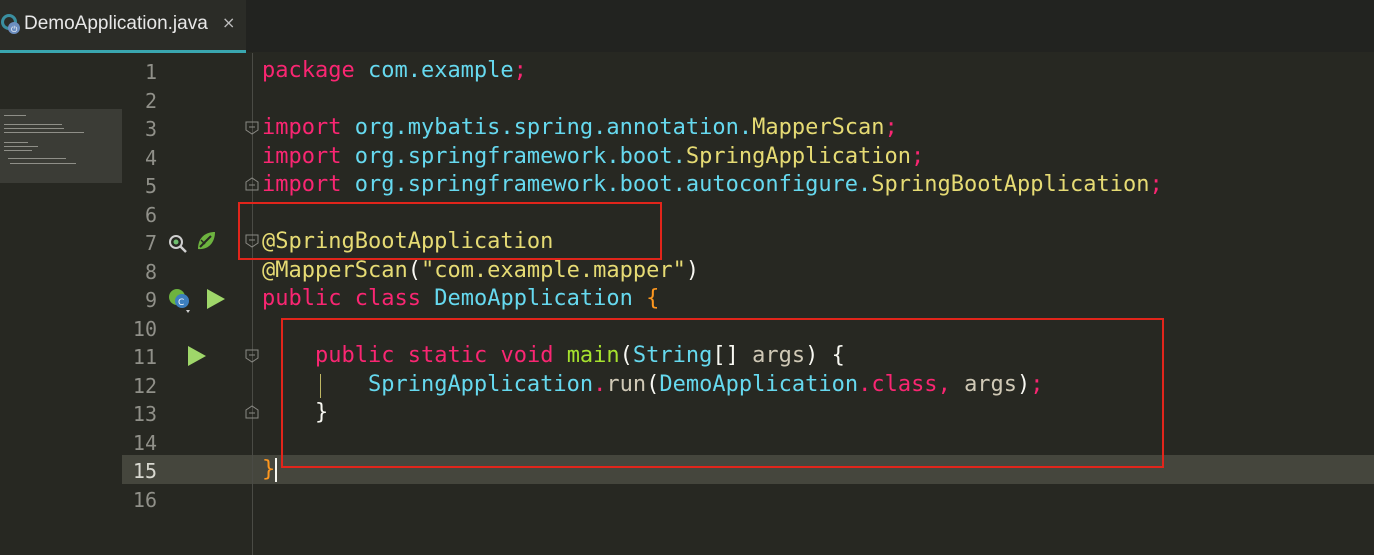  I want to click on spring-class-icon: C, so click(181, 300).